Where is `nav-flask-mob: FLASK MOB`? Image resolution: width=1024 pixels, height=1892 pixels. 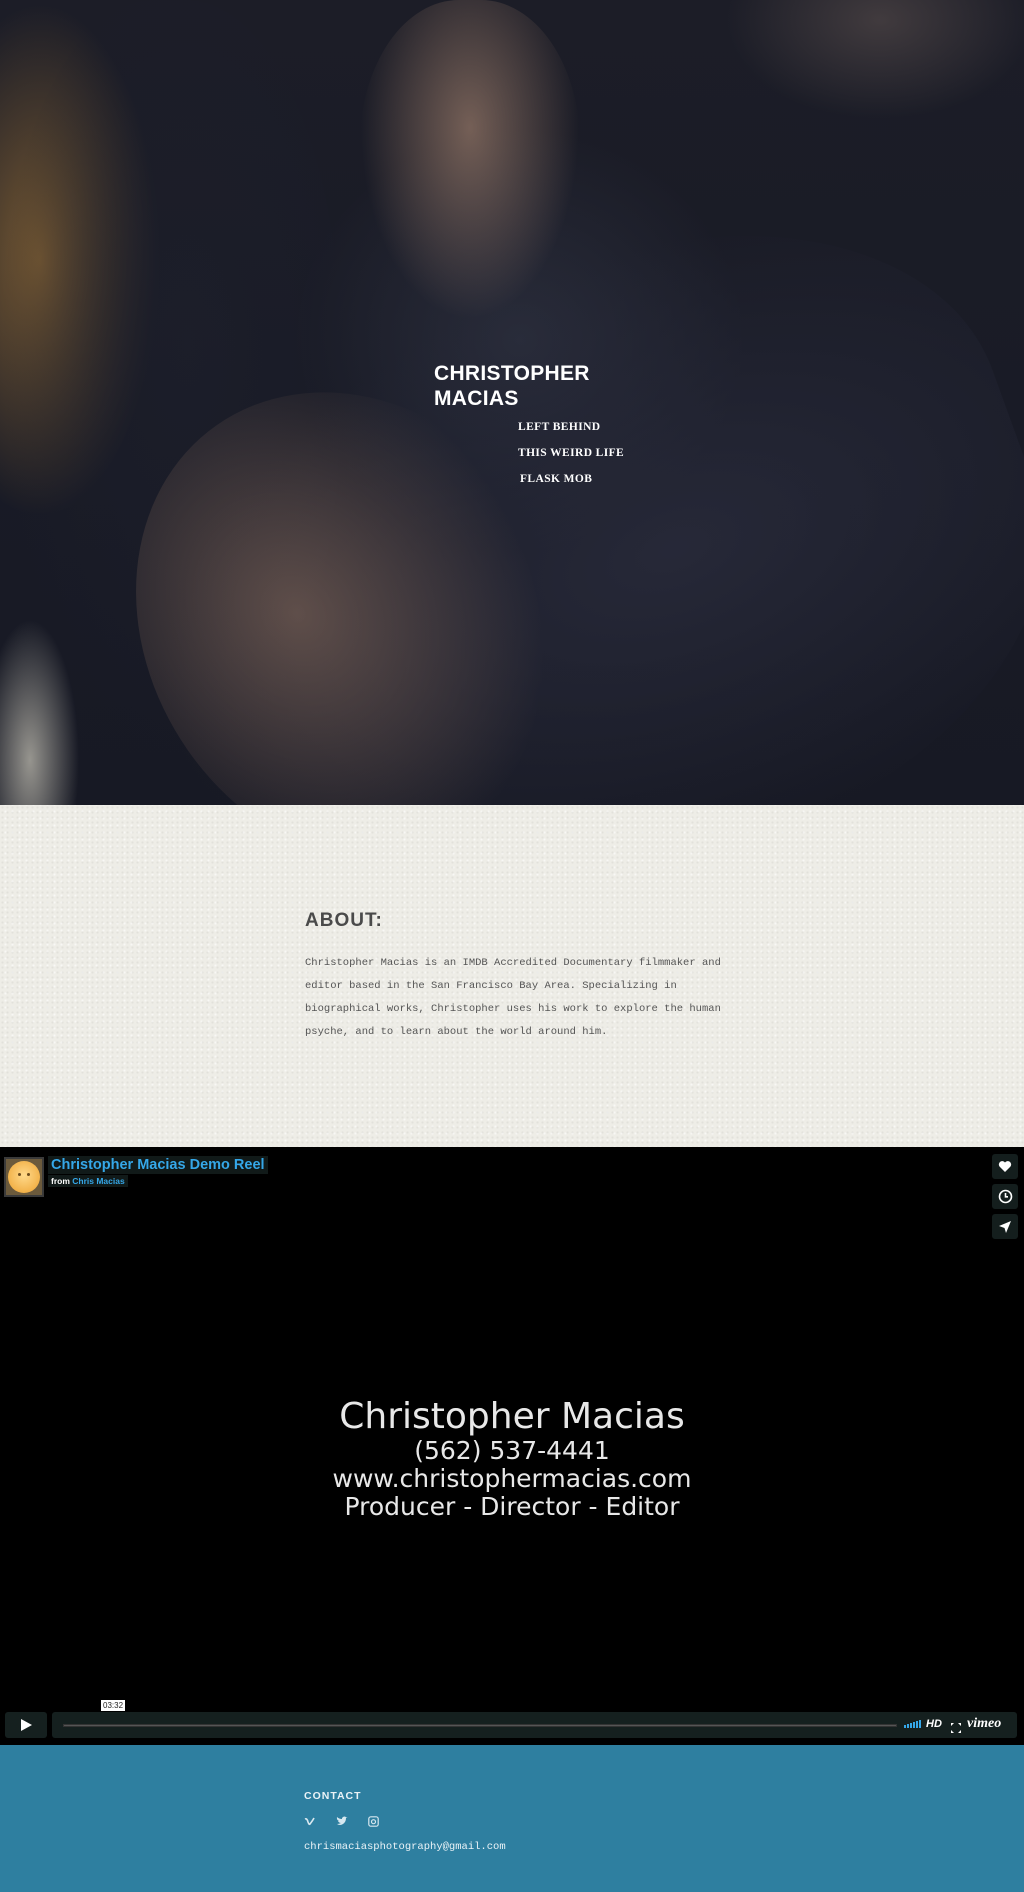 nav-flask-mob: FLASK MOB is located at coordinates (572, 479).